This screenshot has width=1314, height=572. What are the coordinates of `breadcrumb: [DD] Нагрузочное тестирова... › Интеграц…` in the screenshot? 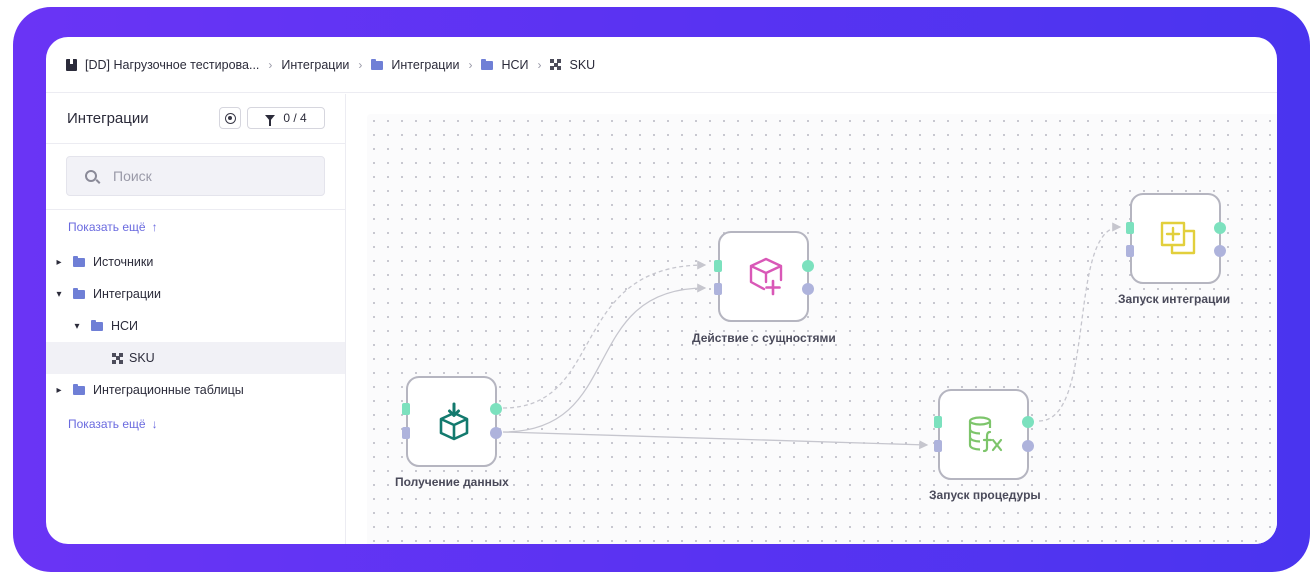 It's located at (661, 65).